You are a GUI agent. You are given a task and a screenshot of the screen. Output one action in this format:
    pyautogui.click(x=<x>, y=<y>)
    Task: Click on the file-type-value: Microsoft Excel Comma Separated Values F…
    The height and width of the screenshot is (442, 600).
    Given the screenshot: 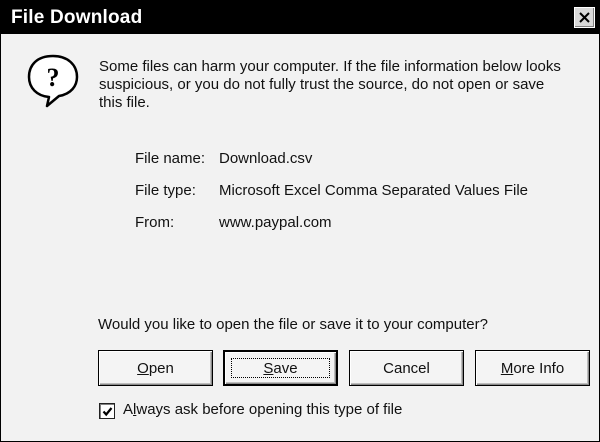 What is the action you would take?
    pyautogui.click(x=374, y=190)
    